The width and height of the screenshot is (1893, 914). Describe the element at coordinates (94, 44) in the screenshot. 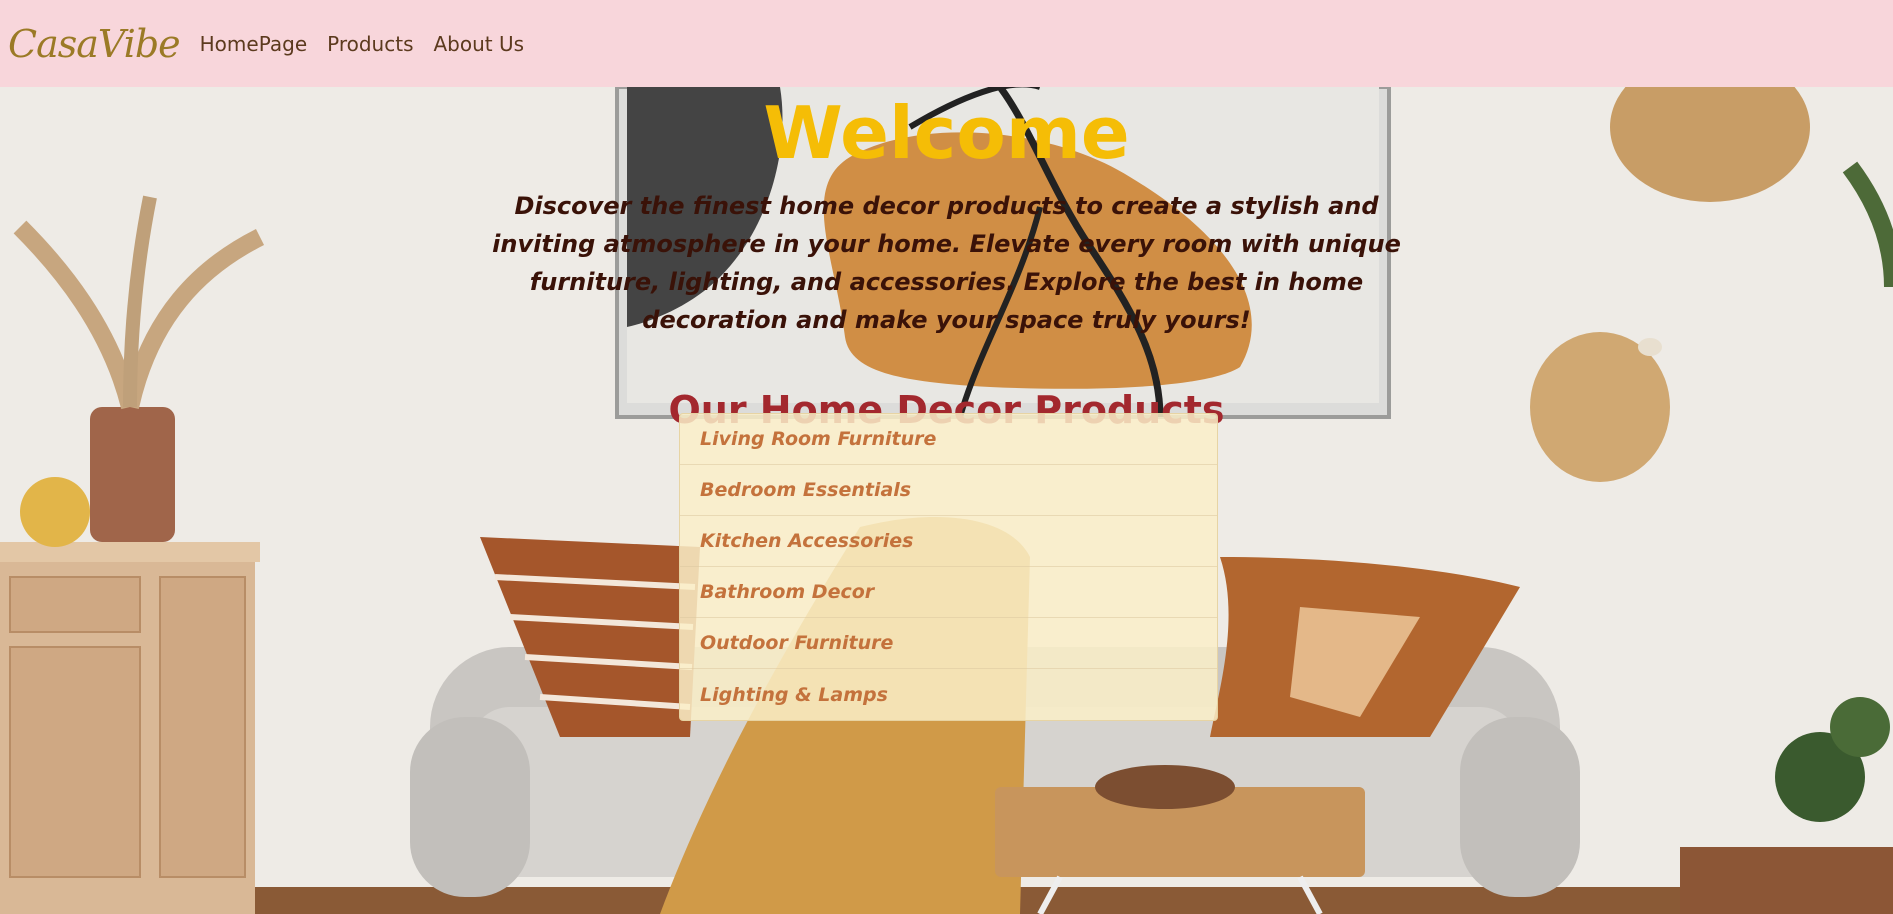

I see `brand-logo: CasaVibe` at that location.